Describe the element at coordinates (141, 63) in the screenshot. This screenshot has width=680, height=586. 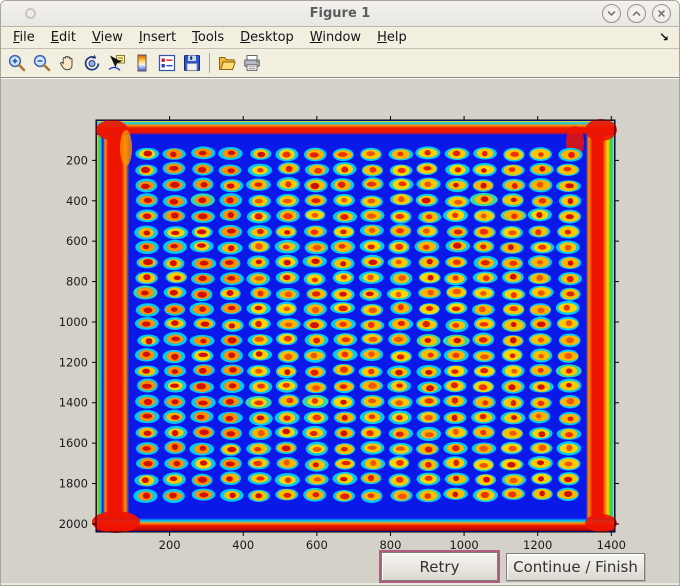
I see `colorbar-icon` at that location.